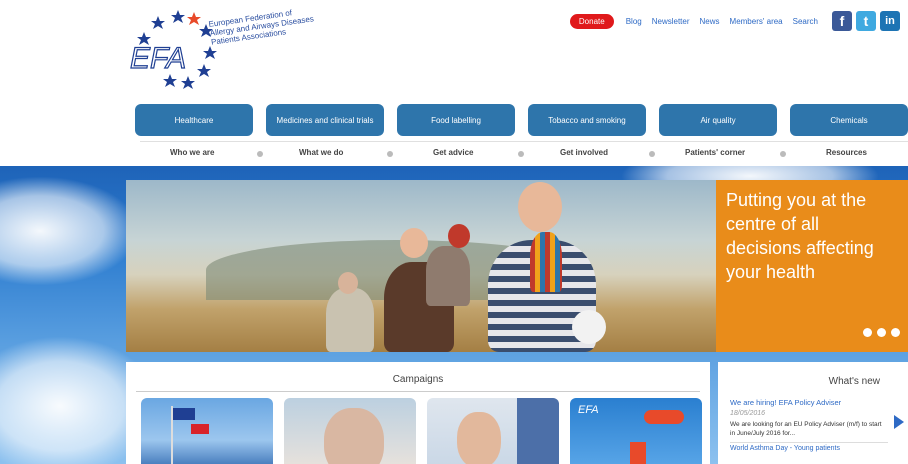 This screenshot has height=464, width=908. I want to click on cloud, so click(70, 231).